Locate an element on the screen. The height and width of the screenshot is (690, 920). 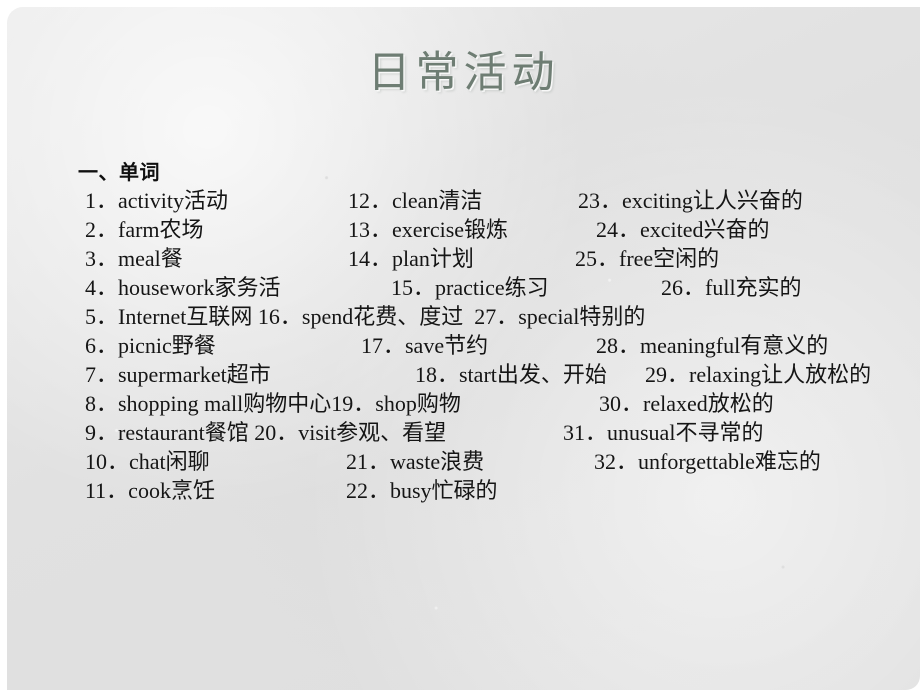
vocabulary-entry: 6．picnic野餐 is located at coordinates (150, 345).